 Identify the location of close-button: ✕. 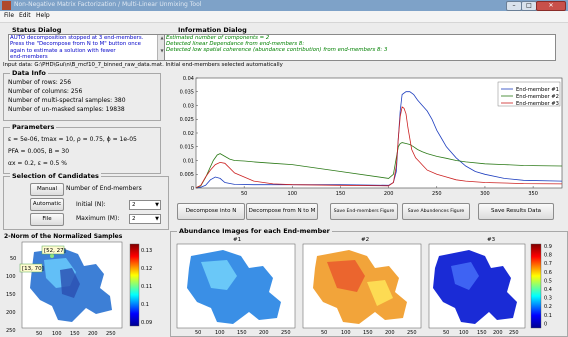
(551, 6).